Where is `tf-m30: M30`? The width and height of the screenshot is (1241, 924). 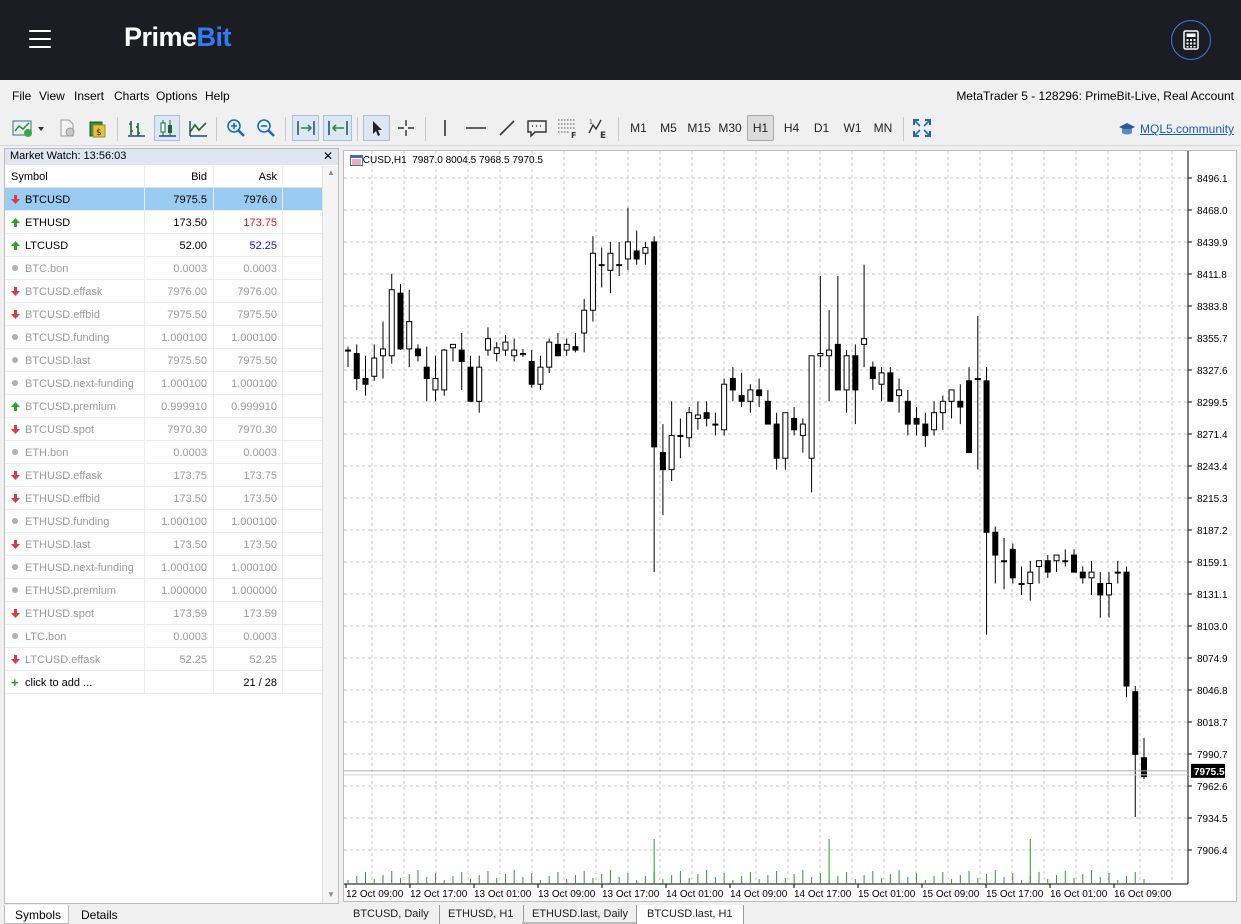 tf-m30: M30 is located at coordinates (730, 128).